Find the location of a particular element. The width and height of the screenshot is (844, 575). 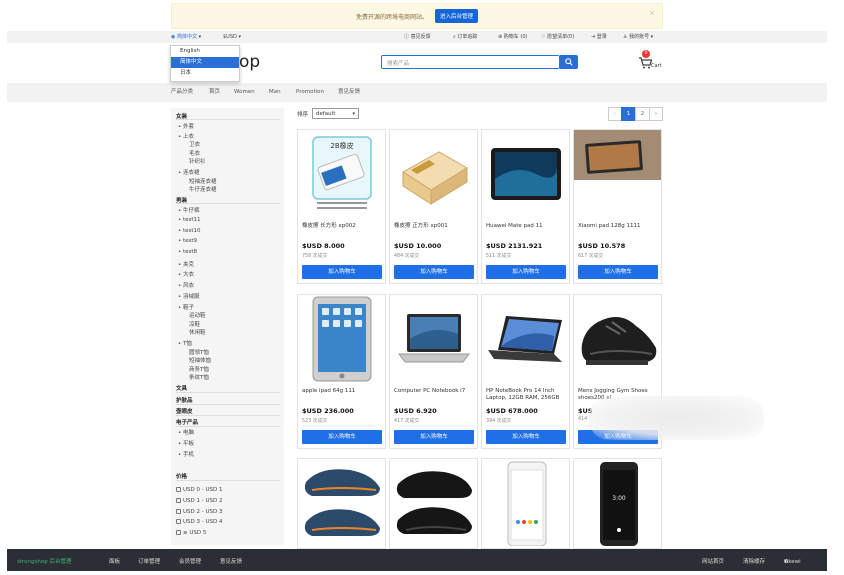

price-filter-option: USD 0 - USD 1 is located at coordinates (199, 490).